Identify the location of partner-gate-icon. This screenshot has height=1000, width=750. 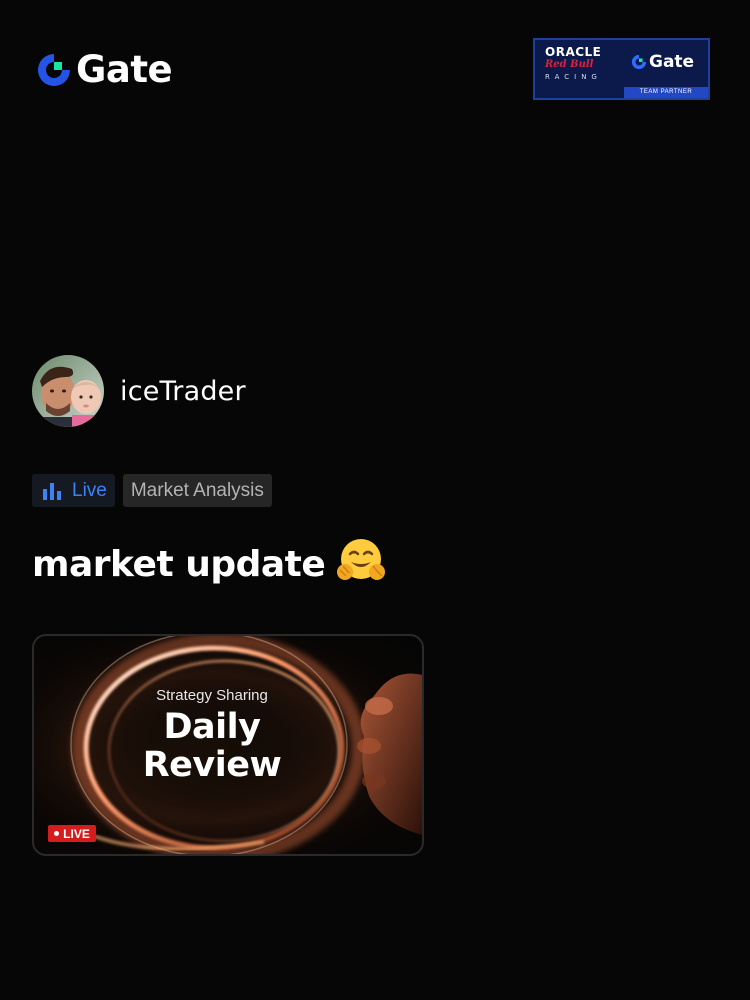
(639, 62).